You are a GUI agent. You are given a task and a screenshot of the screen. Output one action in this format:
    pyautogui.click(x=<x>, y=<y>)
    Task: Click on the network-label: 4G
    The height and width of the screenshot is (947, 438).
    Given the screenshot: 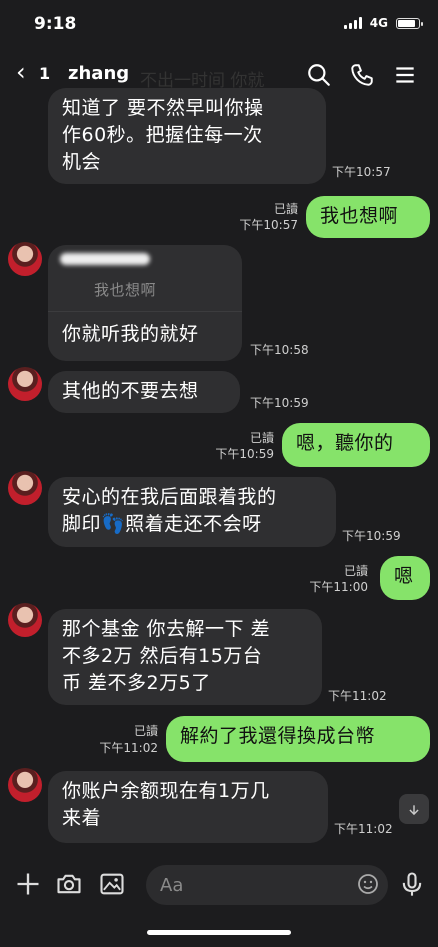 What is the action you would take?
    pyautogui.click(x=378, y=23)
    